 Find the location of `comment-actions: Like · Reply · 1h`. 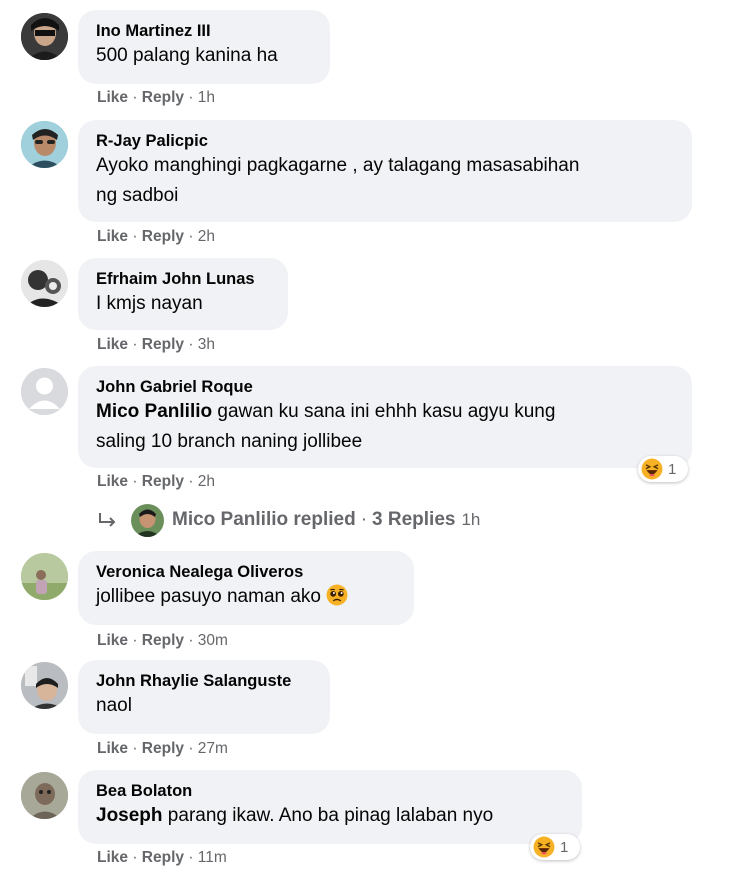

comment-actions: Like · Reply · 1h is located at coordinates (156, 97).